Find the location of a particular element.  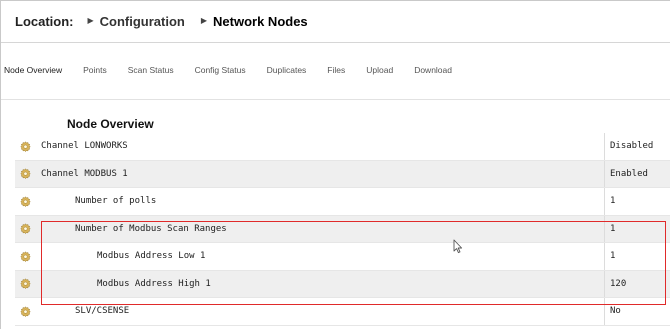

row-label: Modbus Address High 1 is located at coordinates (154, 283).